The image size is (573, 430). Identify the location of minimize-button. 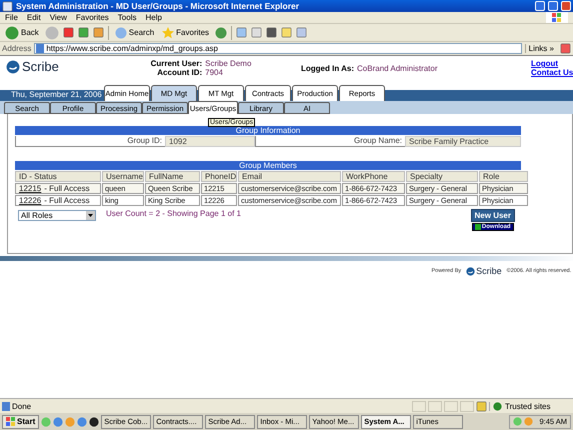
(540, 6).